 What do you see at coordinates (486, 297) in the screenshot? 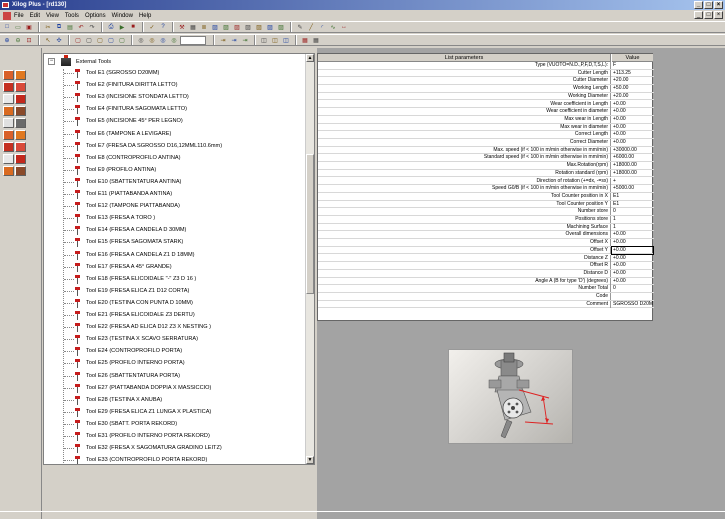
I see `parameter-row: Code` at bounding box center [486, 297].